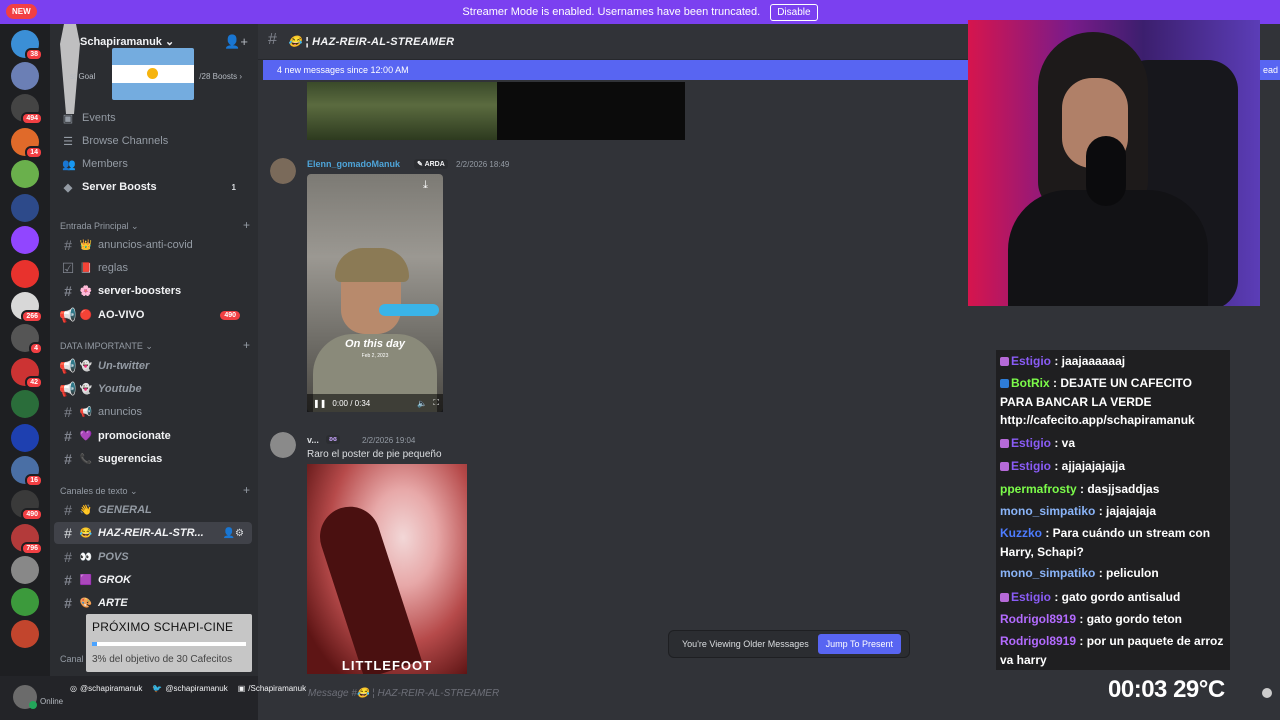  I want to click on channel-reglas: ☑ 📕 reglas, so click(153, 268).